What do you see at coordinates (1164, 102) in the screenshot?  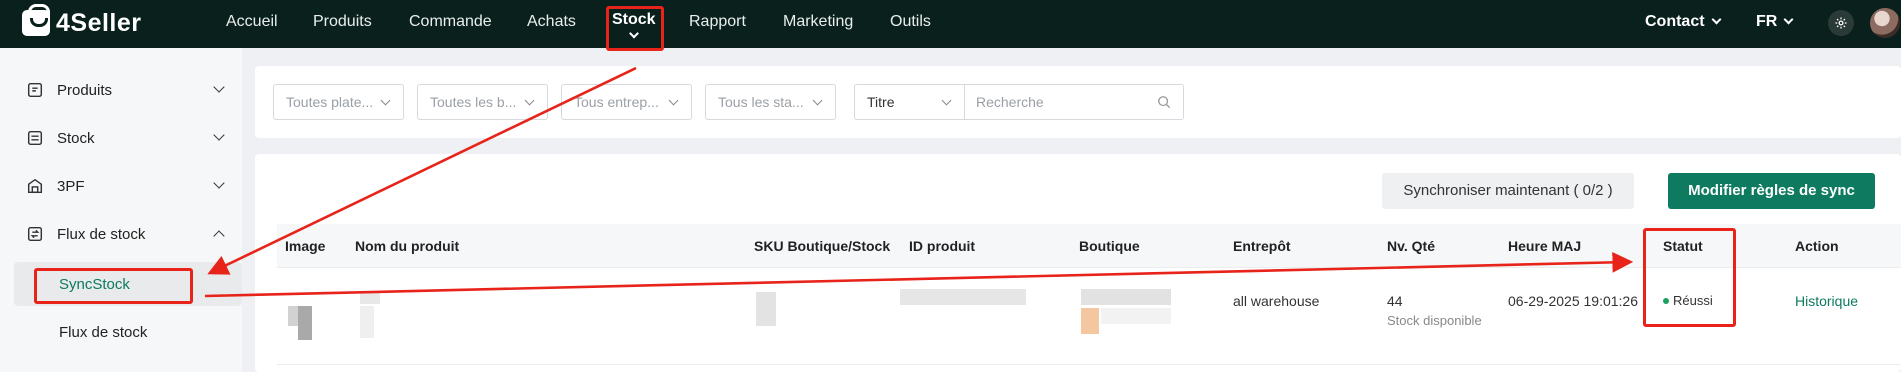 I see `search-icon` at bounding box center [1164, 102].